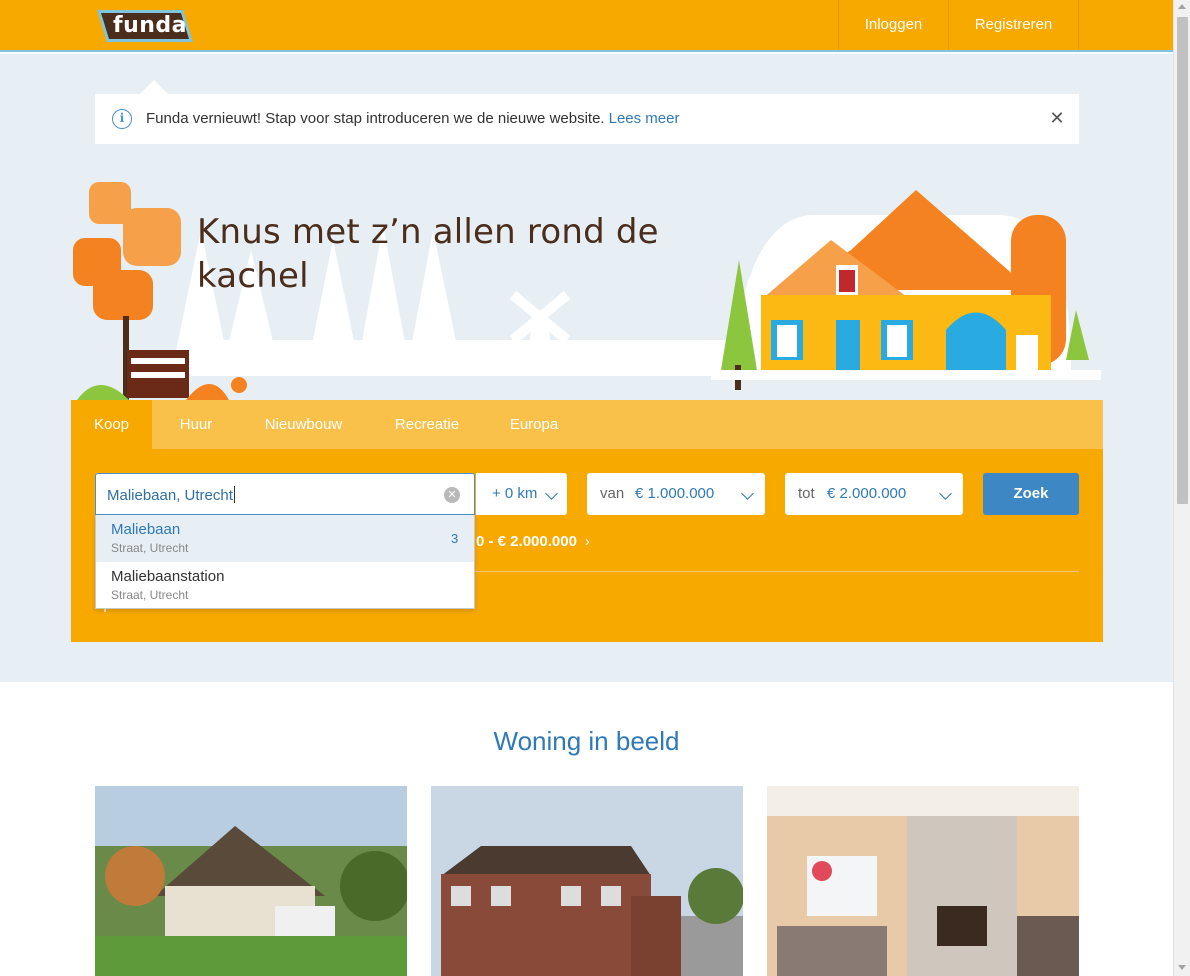  Describe the element at coordinates (1182, 260) in the screenshot. I see `scroll-thumb` at that location.